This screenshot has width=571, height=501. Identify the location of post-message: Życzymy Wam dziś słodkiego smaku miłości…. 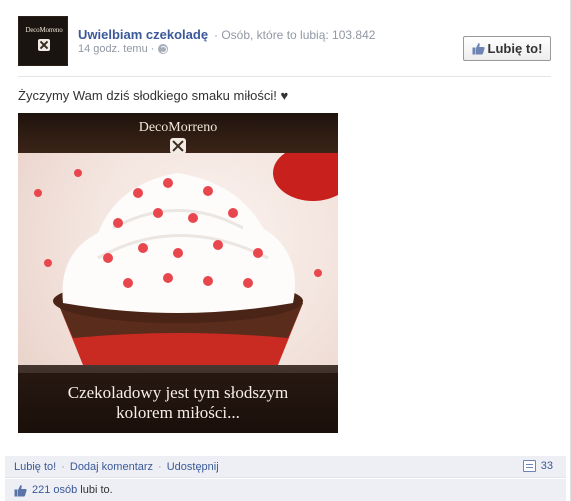
(153, 95).